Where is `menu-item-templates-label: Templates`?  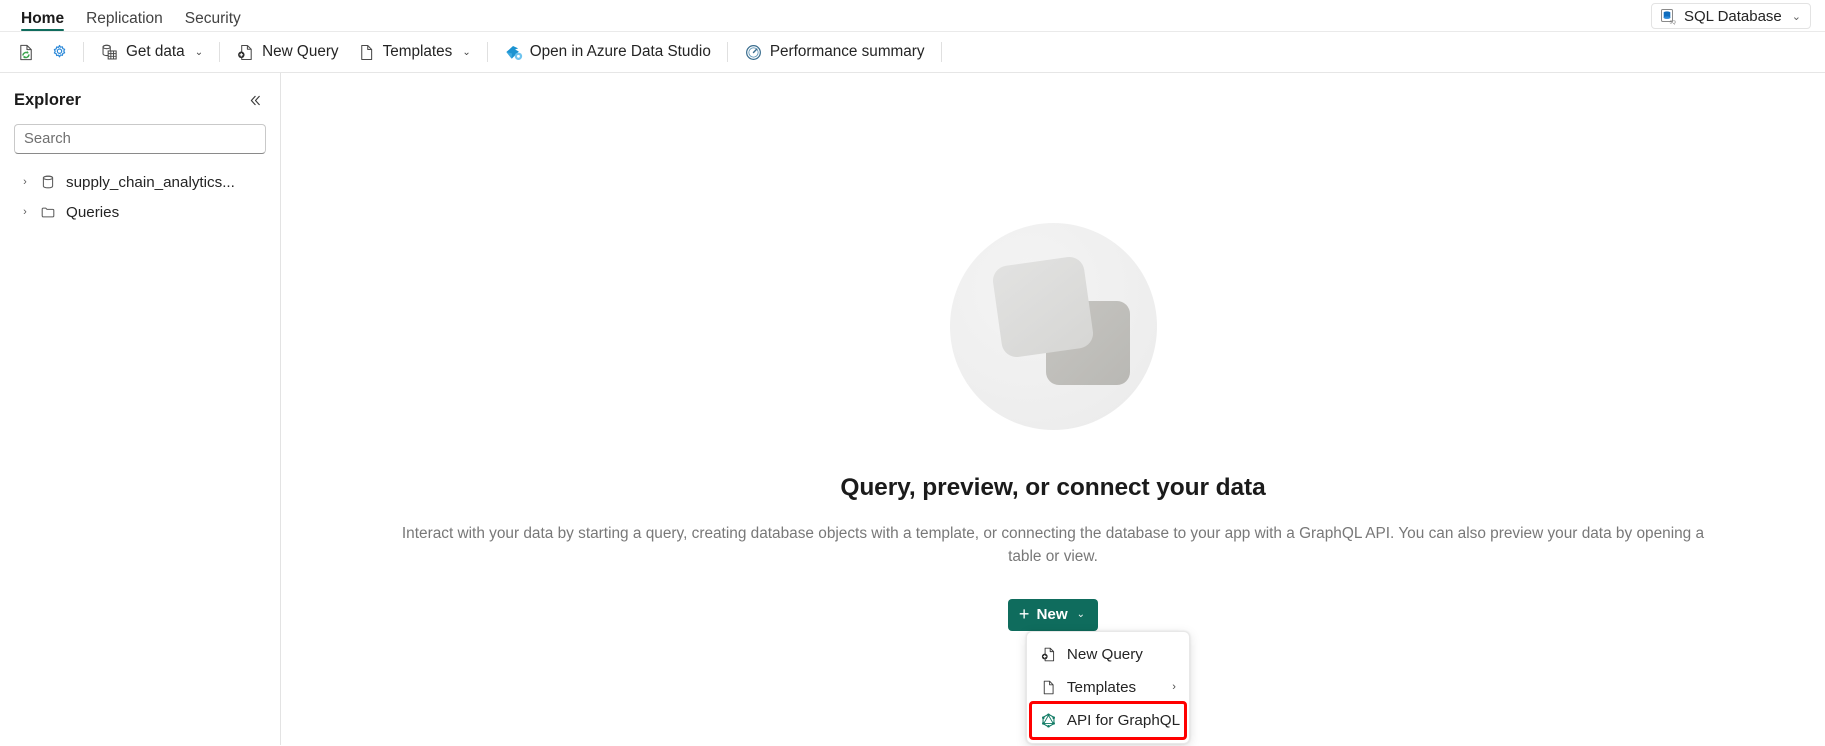
menu-item-templates-label: Templates is located at coordinates (1101, 687).